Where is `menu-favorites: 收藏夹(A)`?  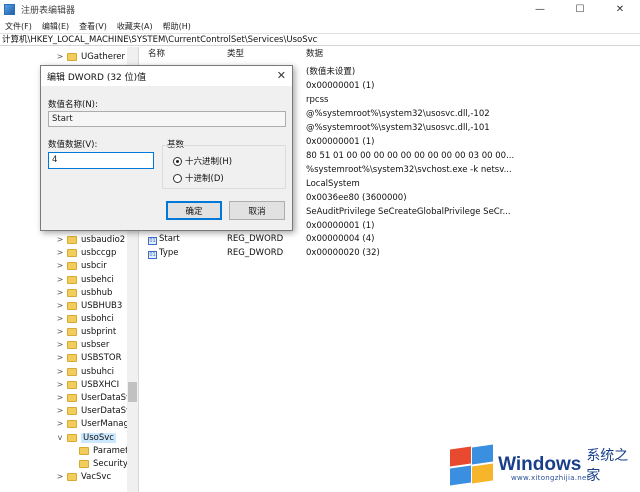 menu-favorites: 收藏夹(A) is located at coordinates (135, 26).